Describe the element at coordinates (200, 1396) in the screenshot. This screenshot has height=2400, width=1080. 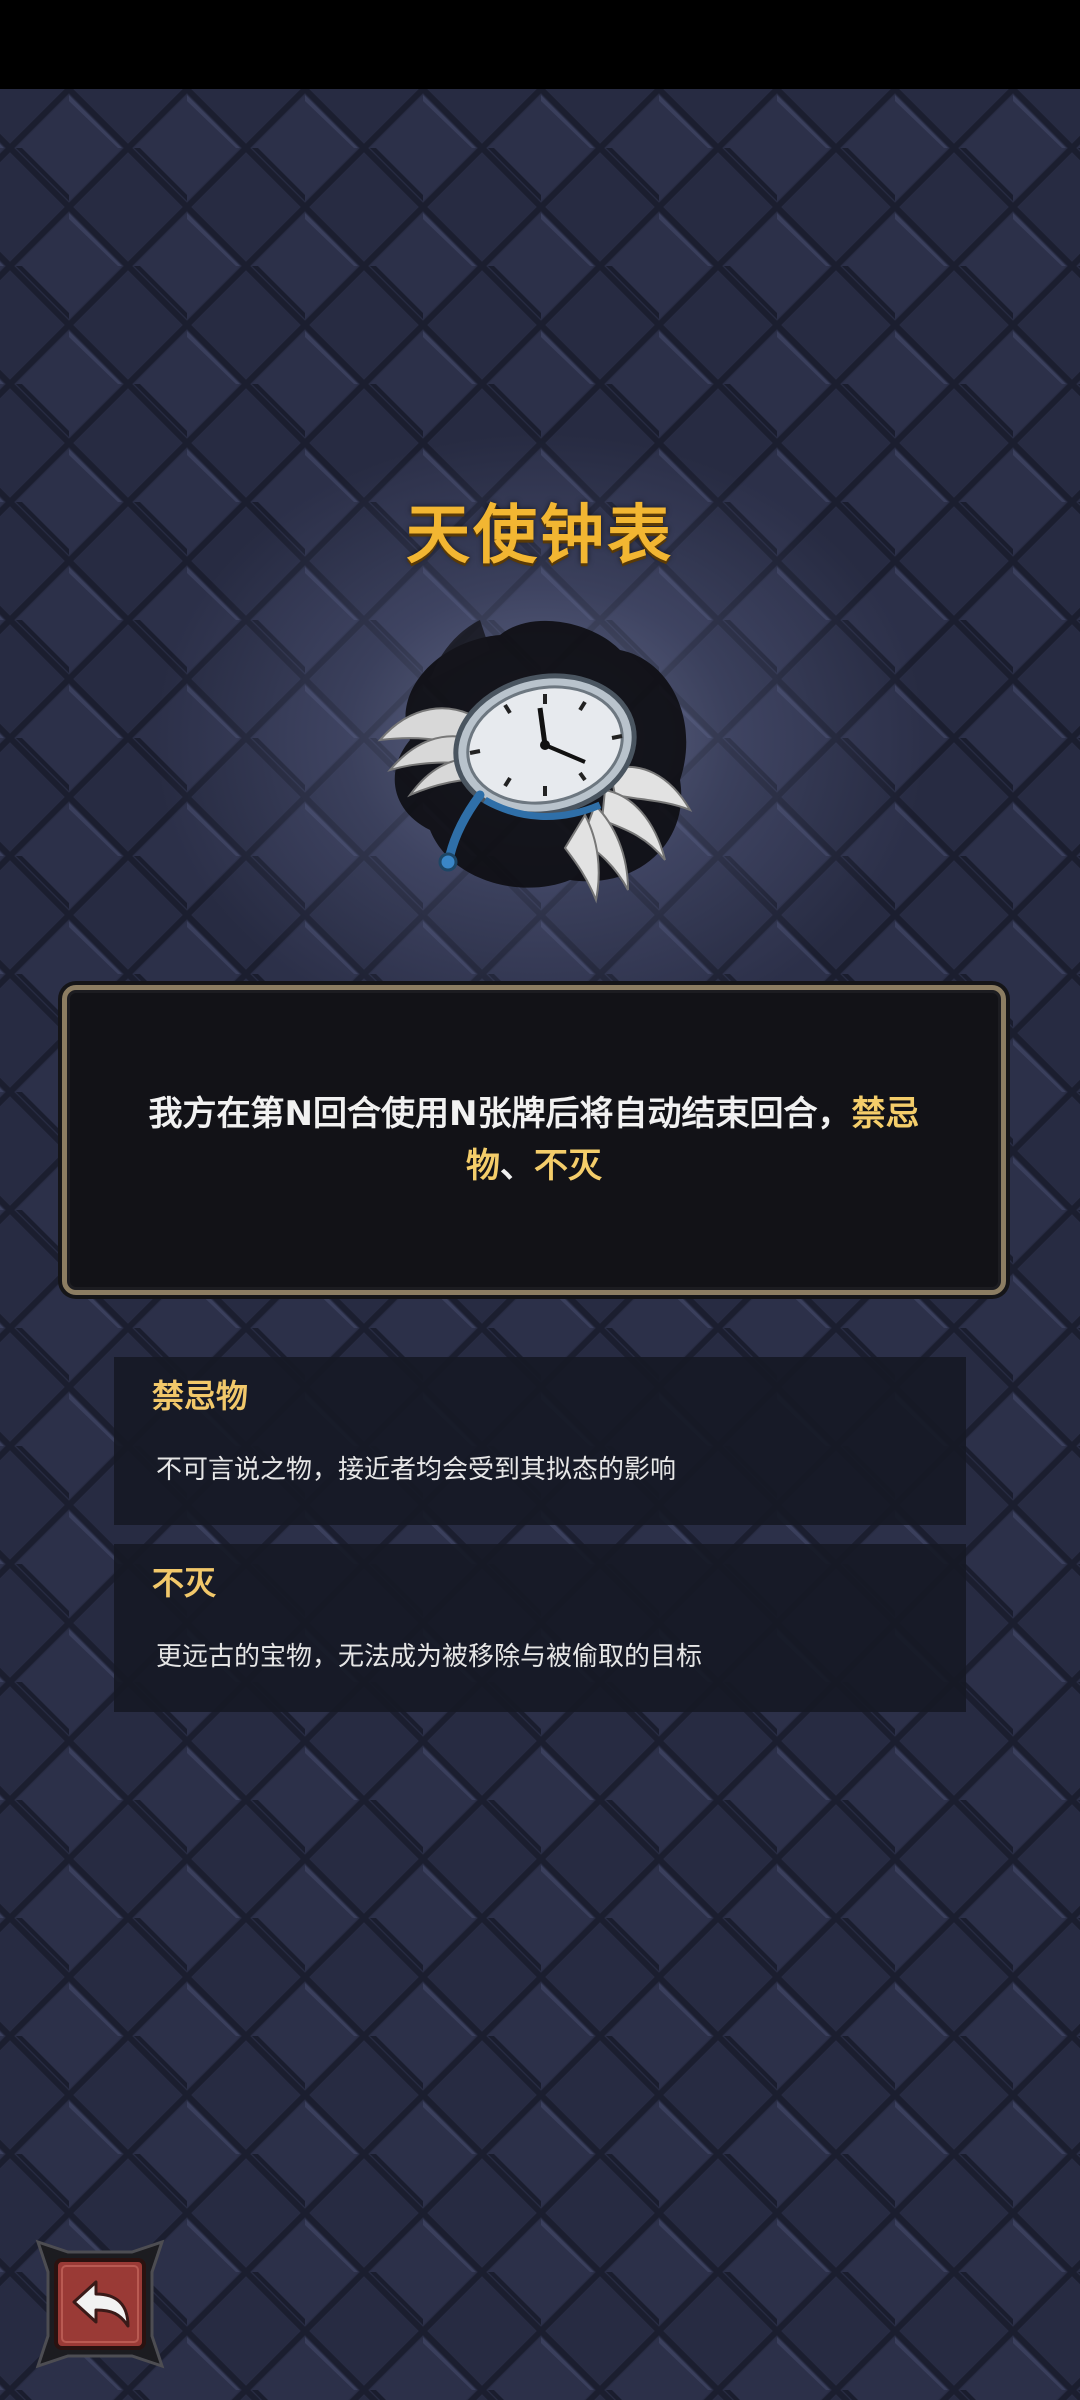
I see `keyword-name: 禁忌物` at that location.